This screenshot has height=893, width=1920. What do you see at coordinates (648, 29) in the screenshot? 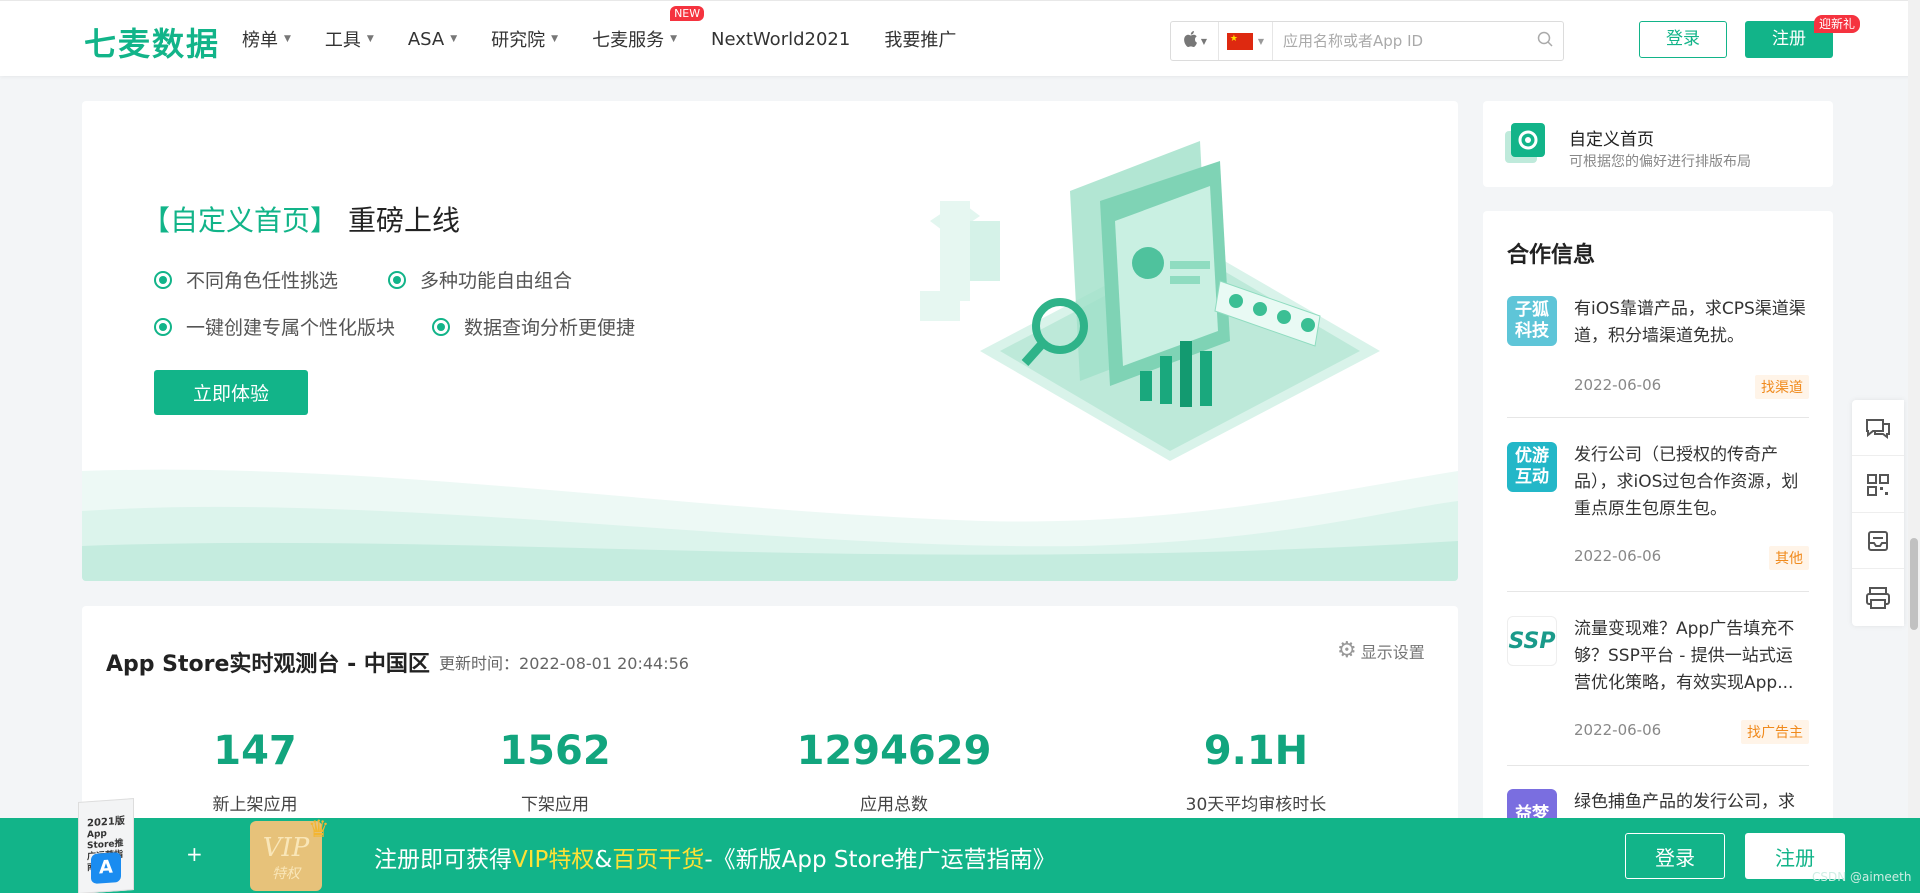
I see `menu-item-services: 七麦服务 ▼ NEW` at bounding box center [648, 29].